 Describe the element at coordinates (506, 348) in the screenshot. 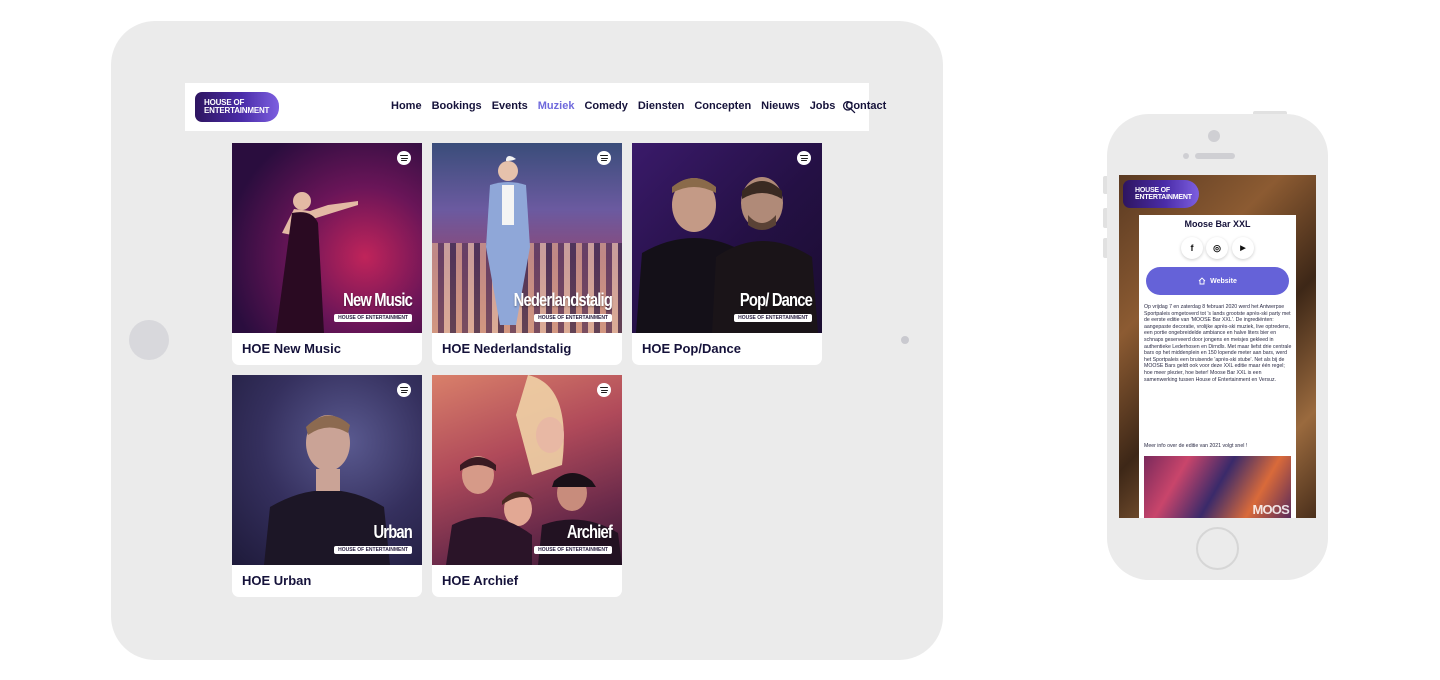

I see `playlist-title: HOE Nederlandstalig` at that location.